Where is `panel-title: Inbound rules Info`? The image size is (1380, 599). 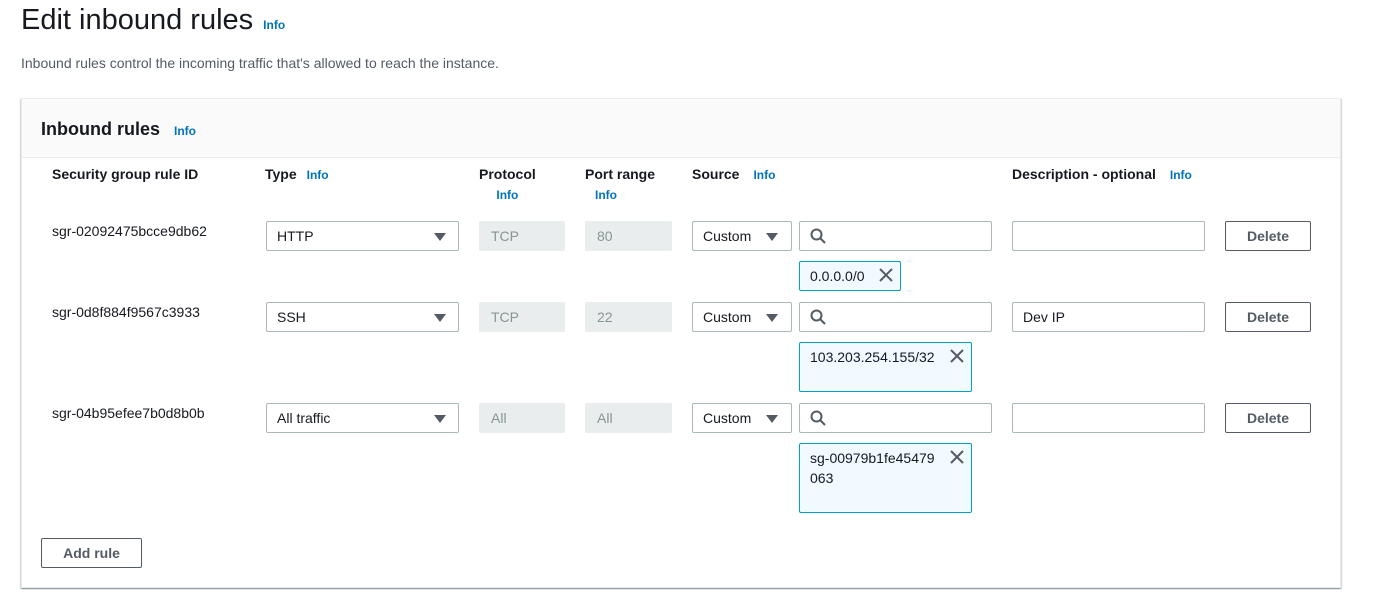
panel-title: Inbound rules Info is located at coordinates (118, 129).